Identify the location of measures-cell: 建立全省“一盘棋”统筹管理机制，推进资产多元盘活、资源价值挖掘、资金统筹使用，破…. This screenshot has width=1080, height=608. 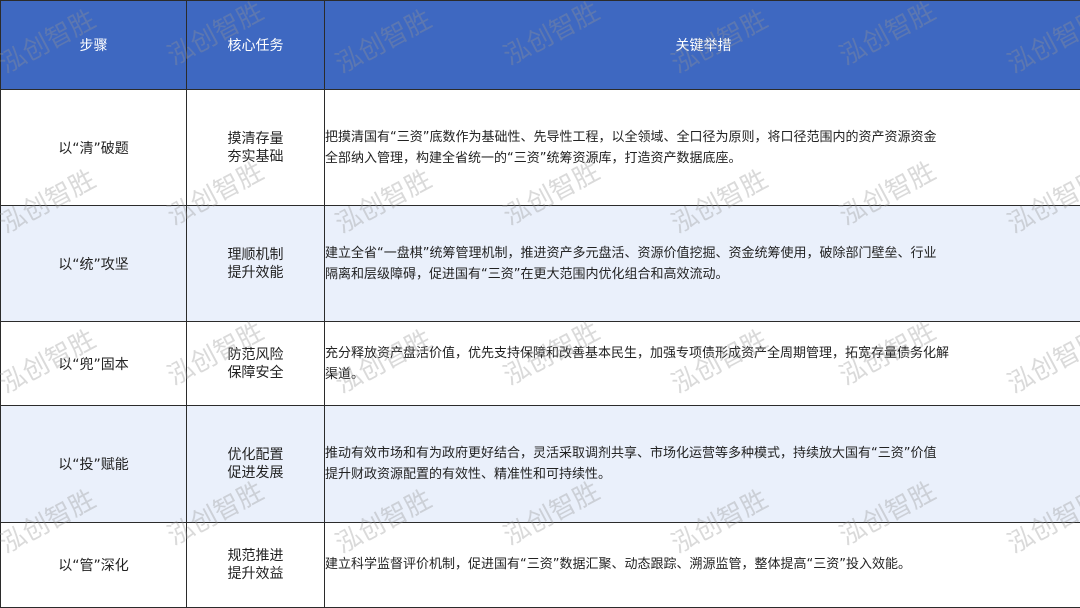
(702, 264).